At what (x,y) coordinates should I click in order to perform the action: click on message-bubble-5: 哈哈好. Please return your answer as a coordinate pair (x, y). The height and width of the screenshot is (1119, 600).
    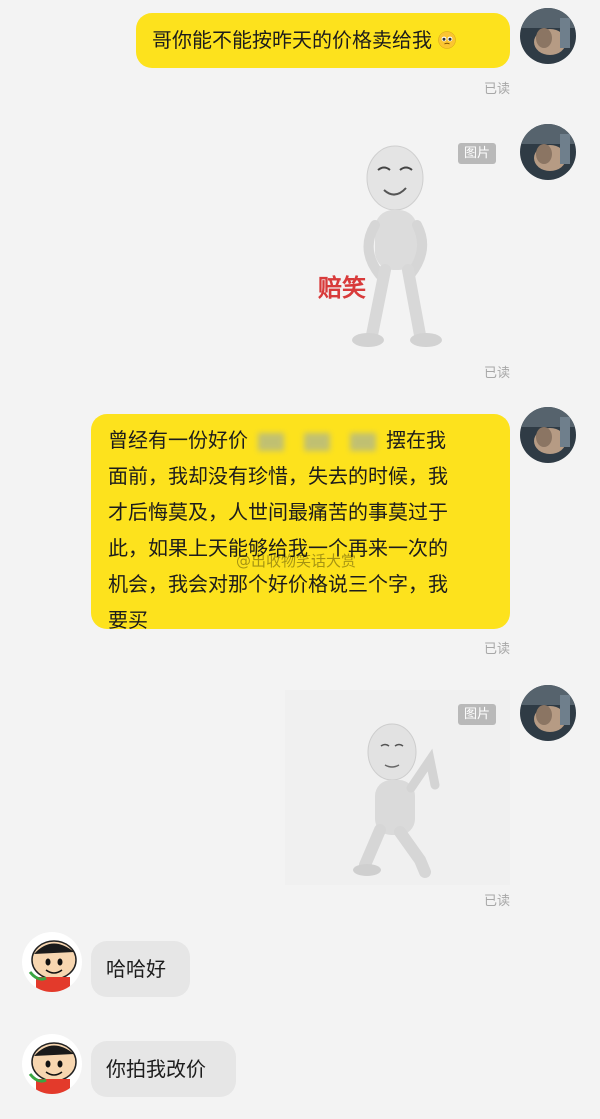
    Looking at the image, I should click on (140, 969).